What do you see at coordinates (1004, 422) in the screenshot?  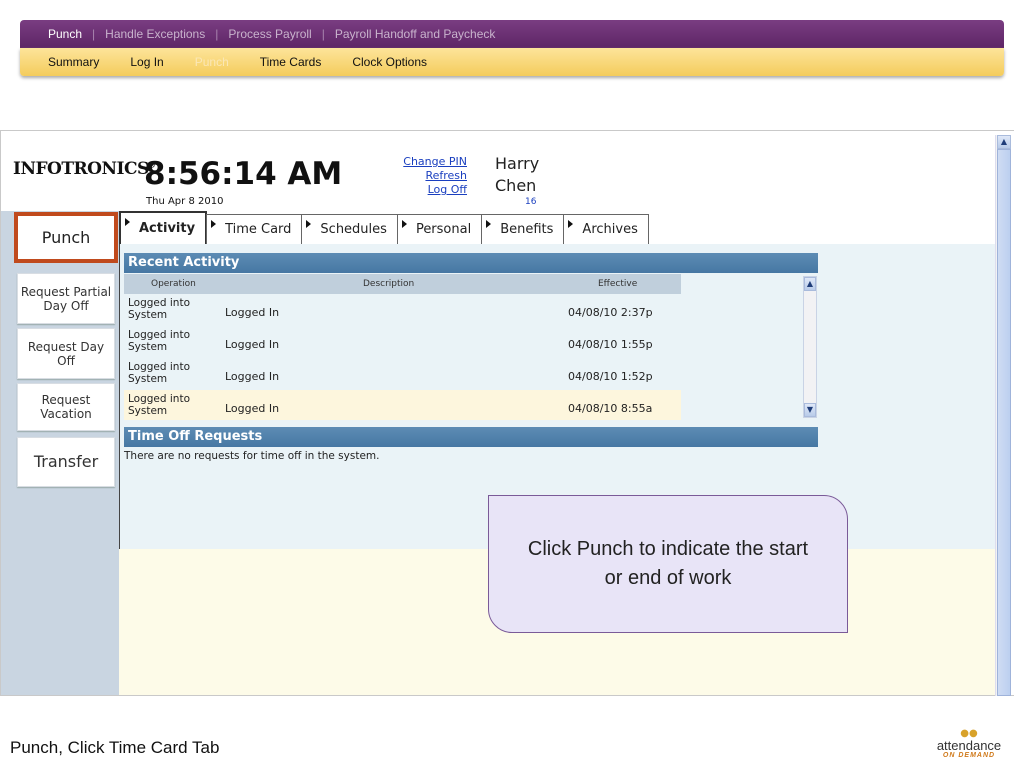 I see `scrollbar-thumb` at bounding box center [1004, 422].